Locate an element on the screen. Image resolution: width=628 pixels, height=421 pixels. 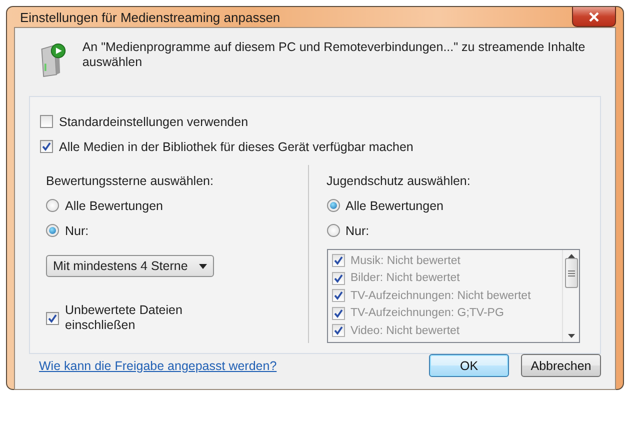
list-item-label: Video: Nicht bewertet is located at coordinates (405, 330).